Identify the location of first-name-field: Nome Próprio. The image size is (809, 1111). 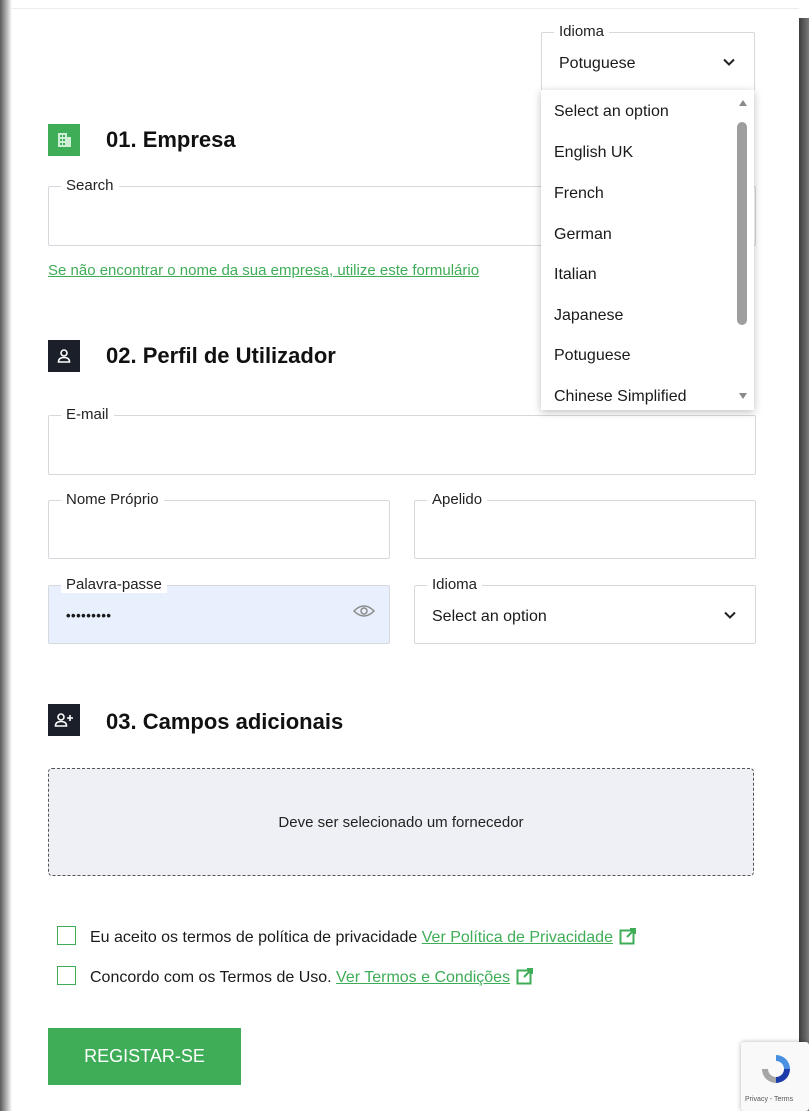
(219, 525).